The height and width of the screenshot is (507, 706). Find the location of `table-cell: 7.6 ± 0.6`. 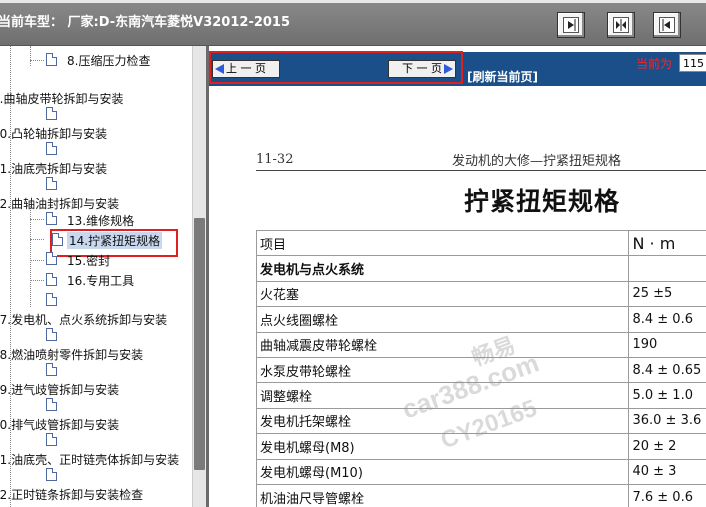

table-cell: 7.6 ± 0.6 is located at coordinates (667, 495).